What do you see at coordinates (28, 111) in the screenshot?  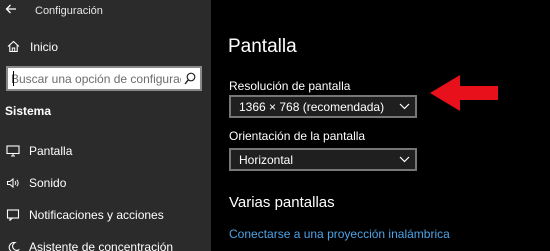 I see `section-title: Sistema` at bounding box center [28, 111].